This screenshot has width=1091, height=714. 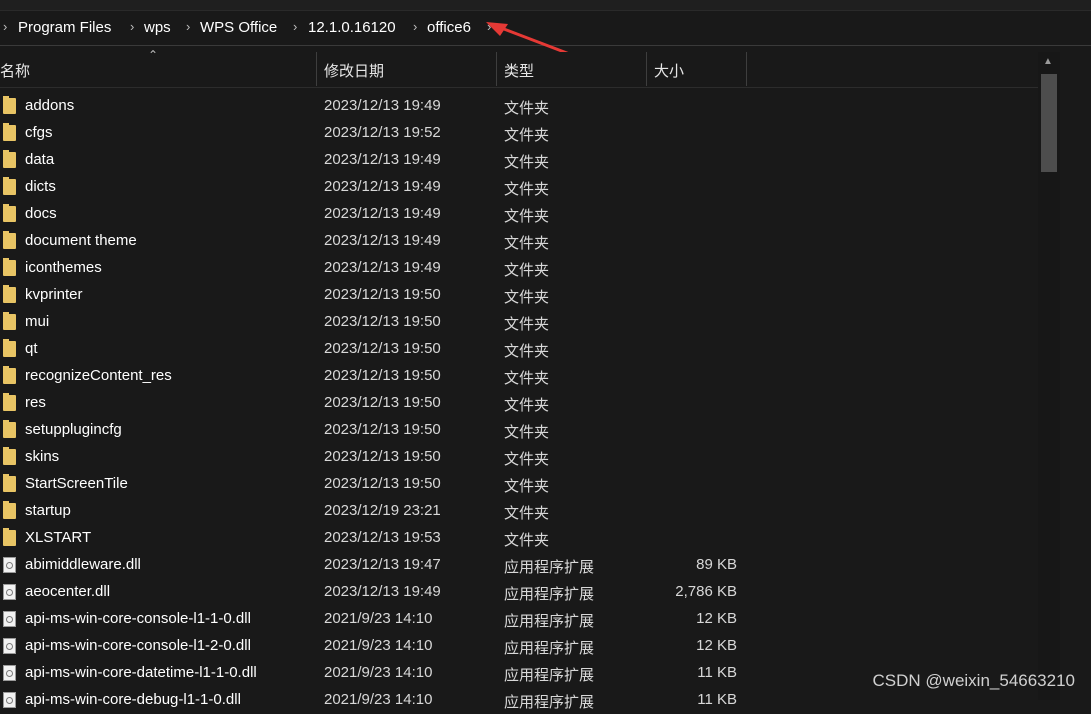 What do you see at coordinates (76, 483) in the screenshot?
I see `file-name: StartScreenTile` at bounding box center [76, 483].